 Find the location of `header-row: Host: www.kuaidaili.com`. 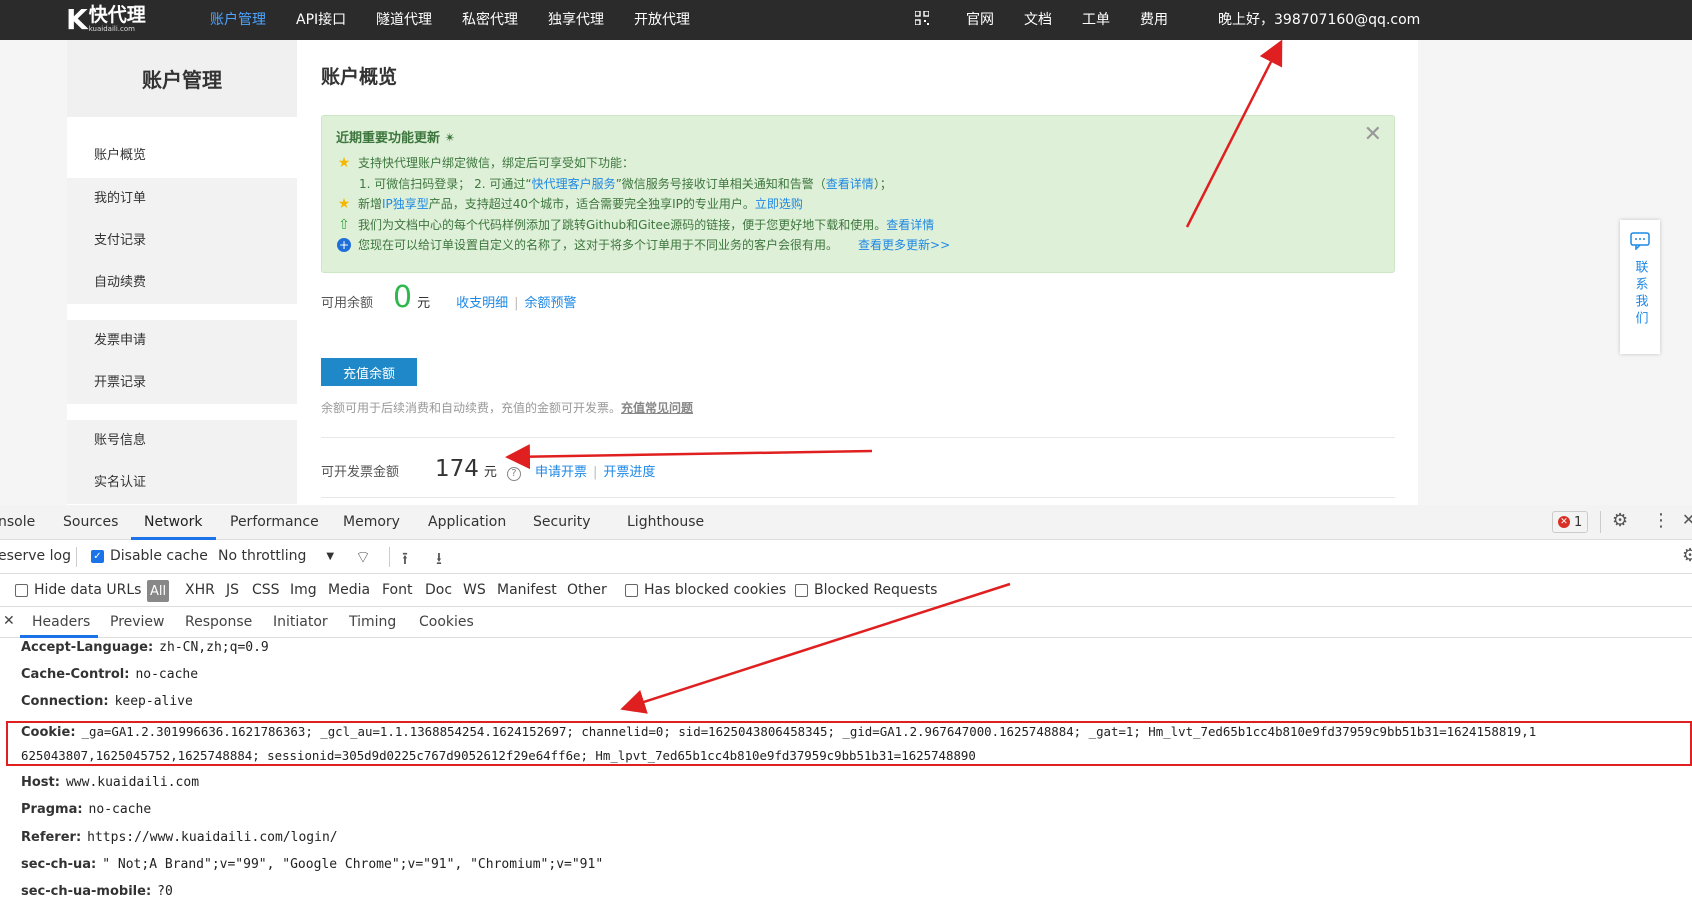

header-row: Host: www.kuaidaili.com is located at coordinates (110, 782).